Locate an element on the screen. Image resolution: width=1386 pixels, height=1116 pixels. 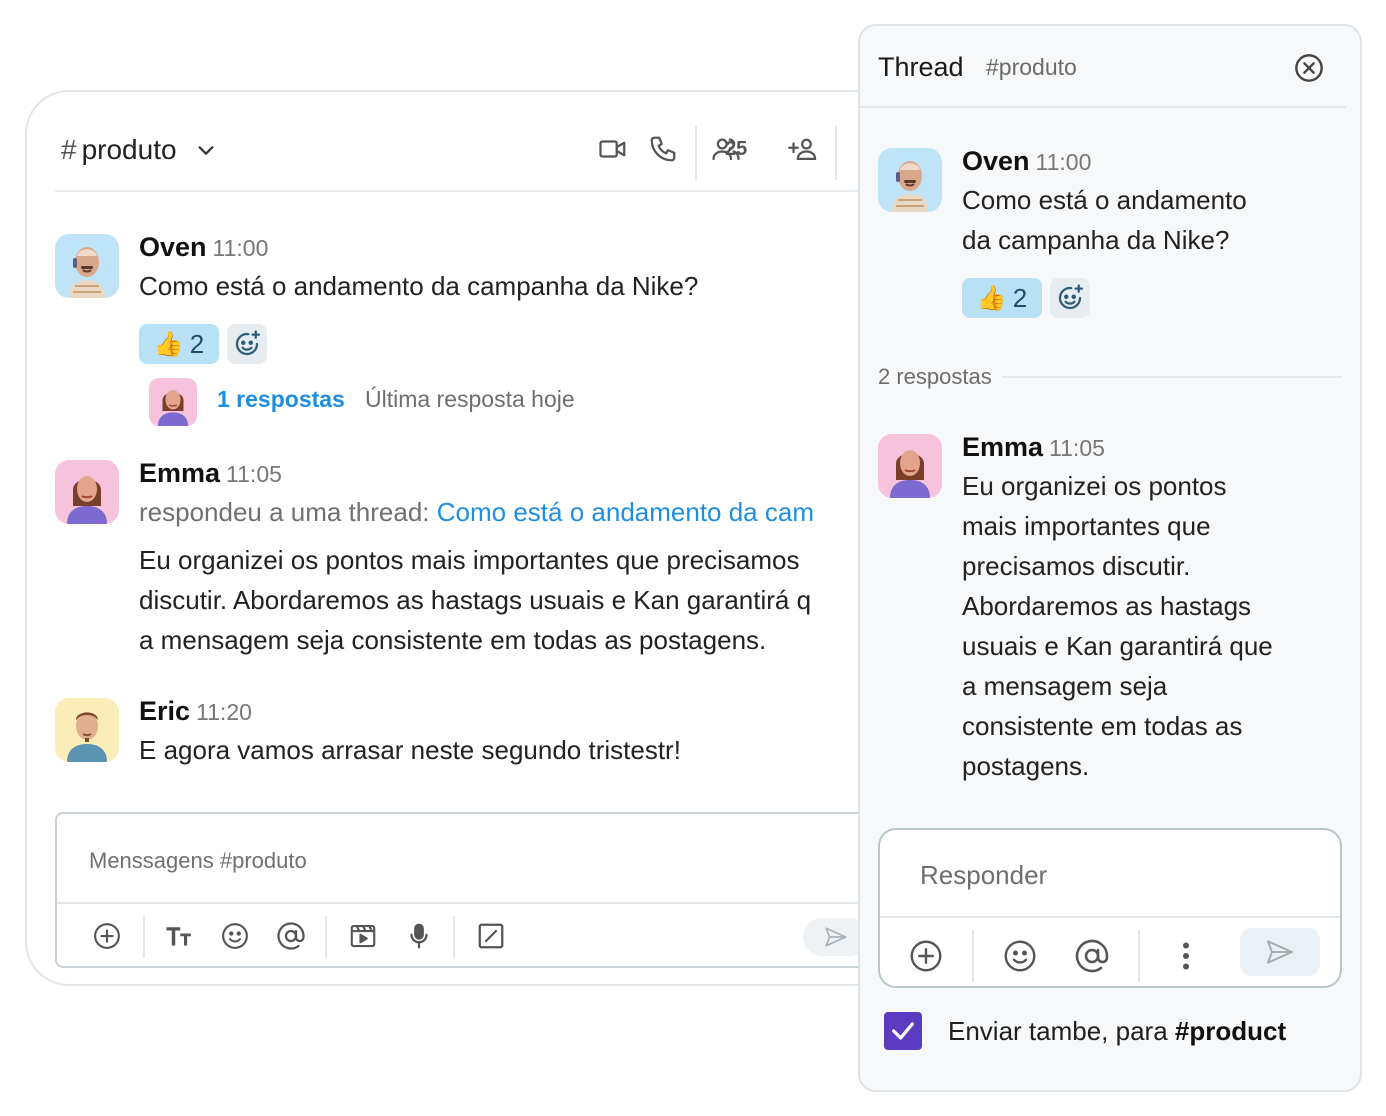
message-line: precisamos discutir. is located at coordinates (1076, 566).